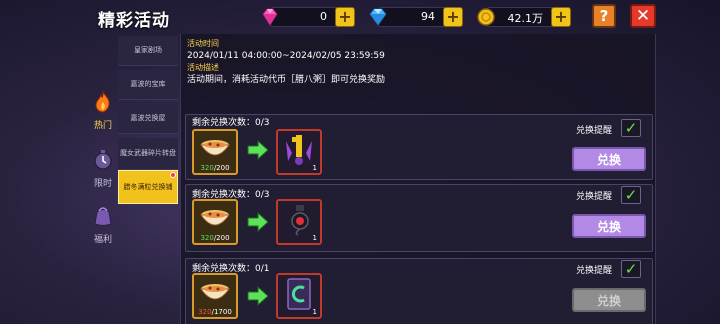  I want to click on pink-gem-icon, so click(270, 17).